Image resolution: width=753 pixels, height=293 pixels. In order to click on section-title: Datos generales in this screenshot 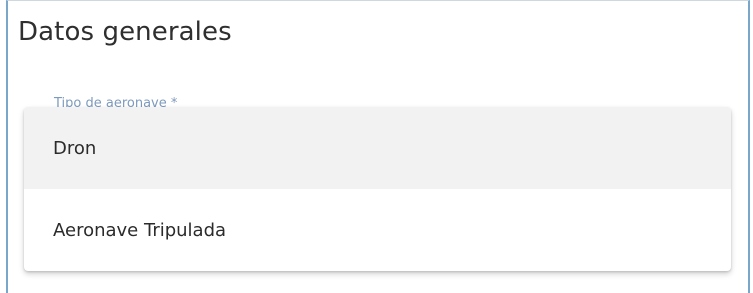, I will do `click(125, 32)`.